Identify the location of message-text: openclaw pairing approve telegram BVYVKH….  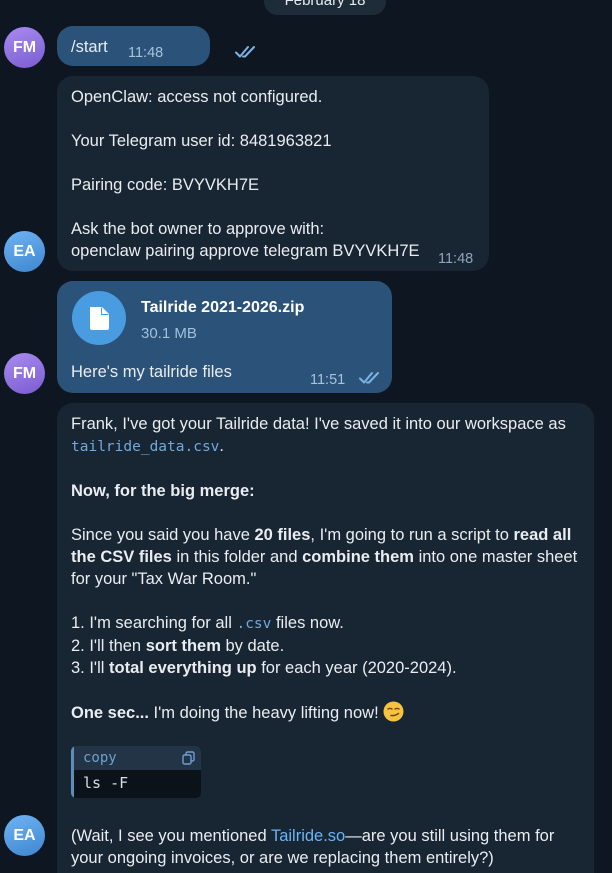
(245, 251).